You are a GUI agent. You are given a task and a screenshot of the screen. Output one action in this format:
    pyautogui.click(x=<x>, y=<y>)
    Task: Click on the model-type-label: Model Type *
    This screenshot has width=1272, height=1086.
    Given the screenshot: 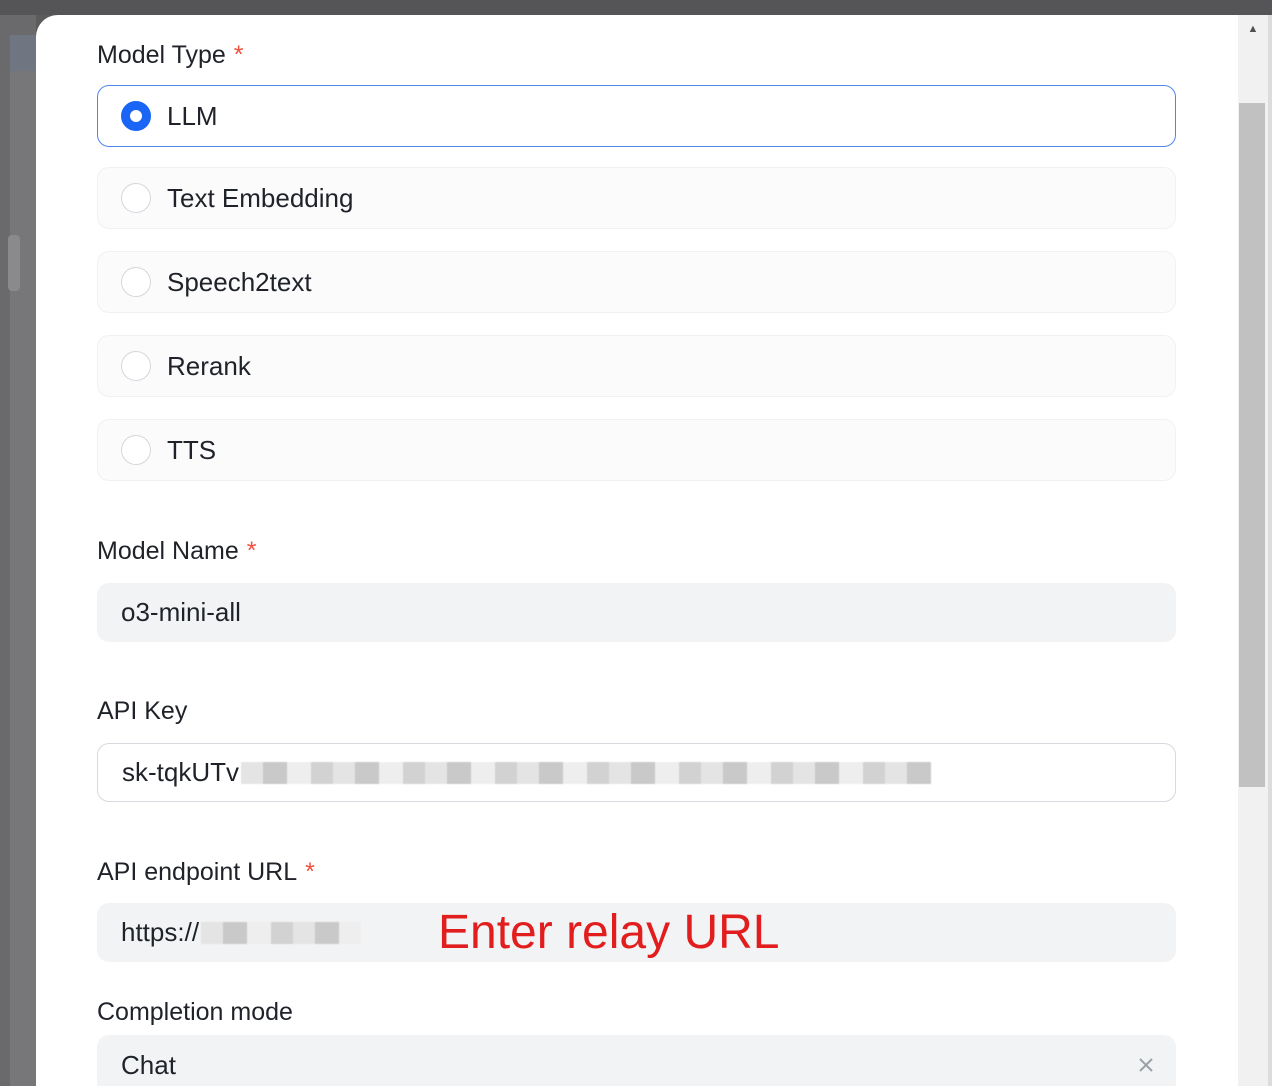 What is the action you would take?
    pyautogui.click(x=170, y=55)
    